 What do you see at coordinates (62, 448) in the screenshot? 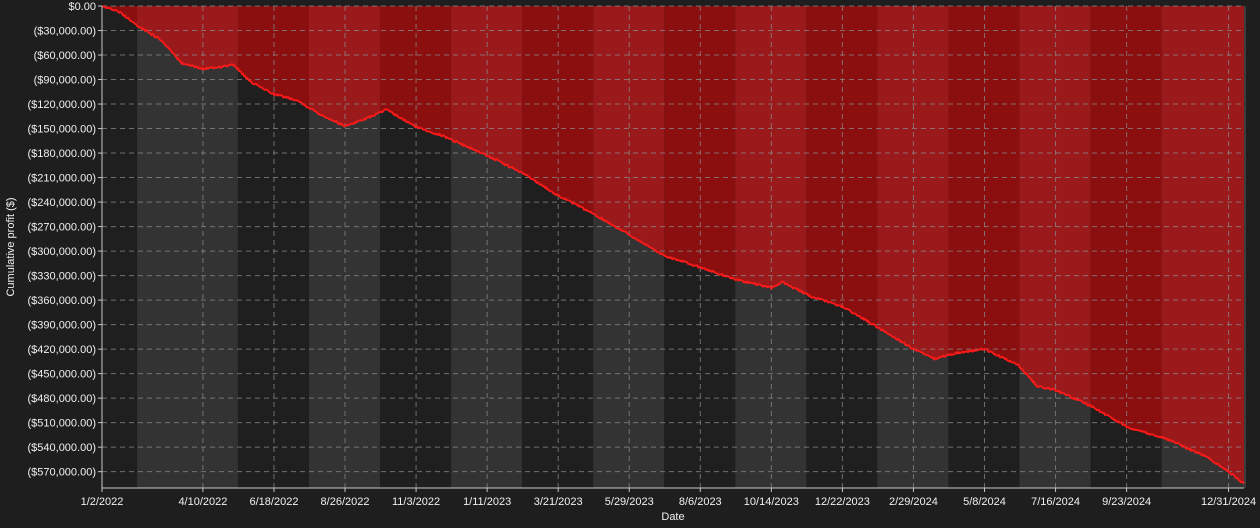
I see `y-tick-label: ($540,000.00)` at bounding box center [62, 448].